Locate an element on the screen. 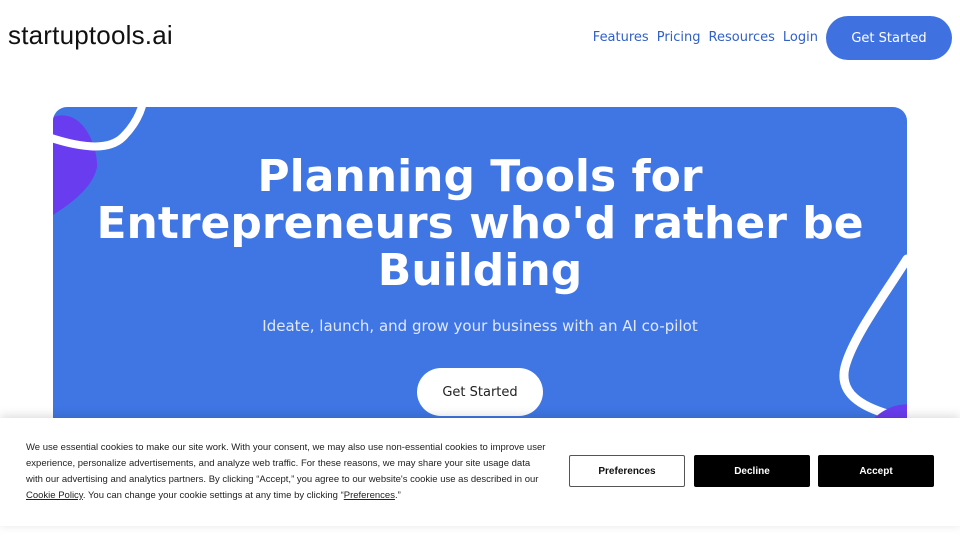 The image size is (960, 540). hero-title-line-2: Entrepreneurs who'd rather be is located at coordinates (480, 223).